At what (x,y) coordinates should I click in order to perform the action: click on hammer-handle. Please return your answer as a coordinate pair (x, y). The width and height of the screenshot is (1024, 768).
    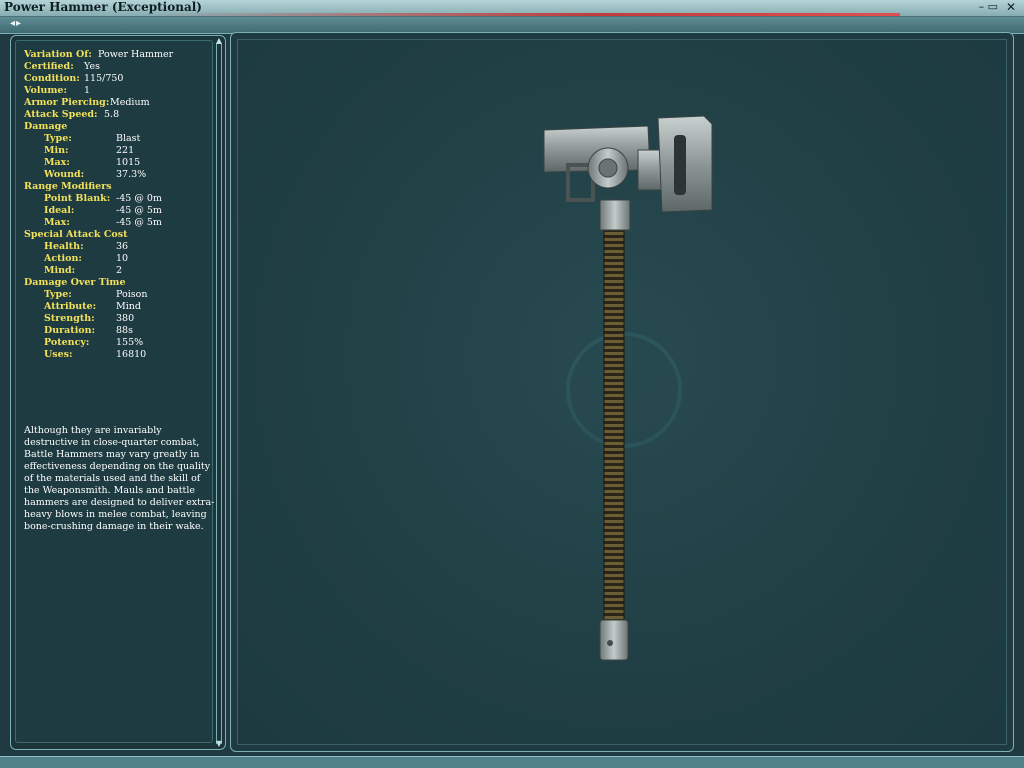
    Looking at the image, I should click on (614, 425).